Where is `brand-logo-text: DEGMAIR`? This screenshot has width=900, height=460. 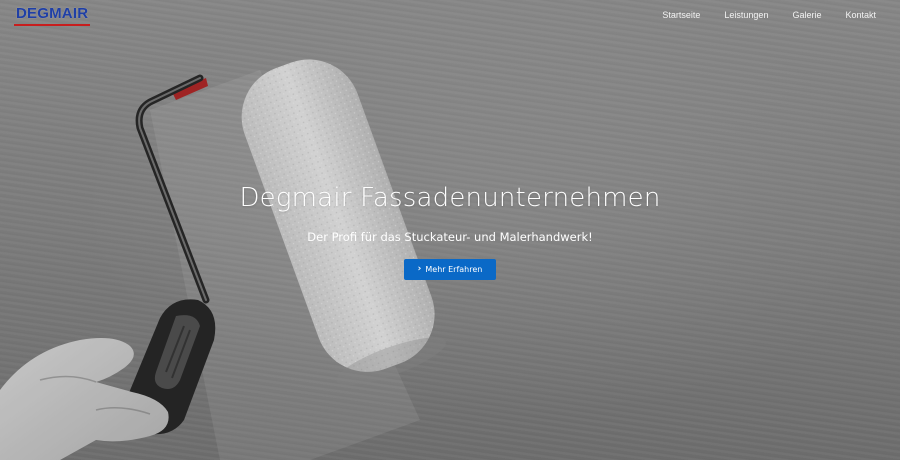 brand-logo-text: DEGMAIR is located at coordinates (52, 13).